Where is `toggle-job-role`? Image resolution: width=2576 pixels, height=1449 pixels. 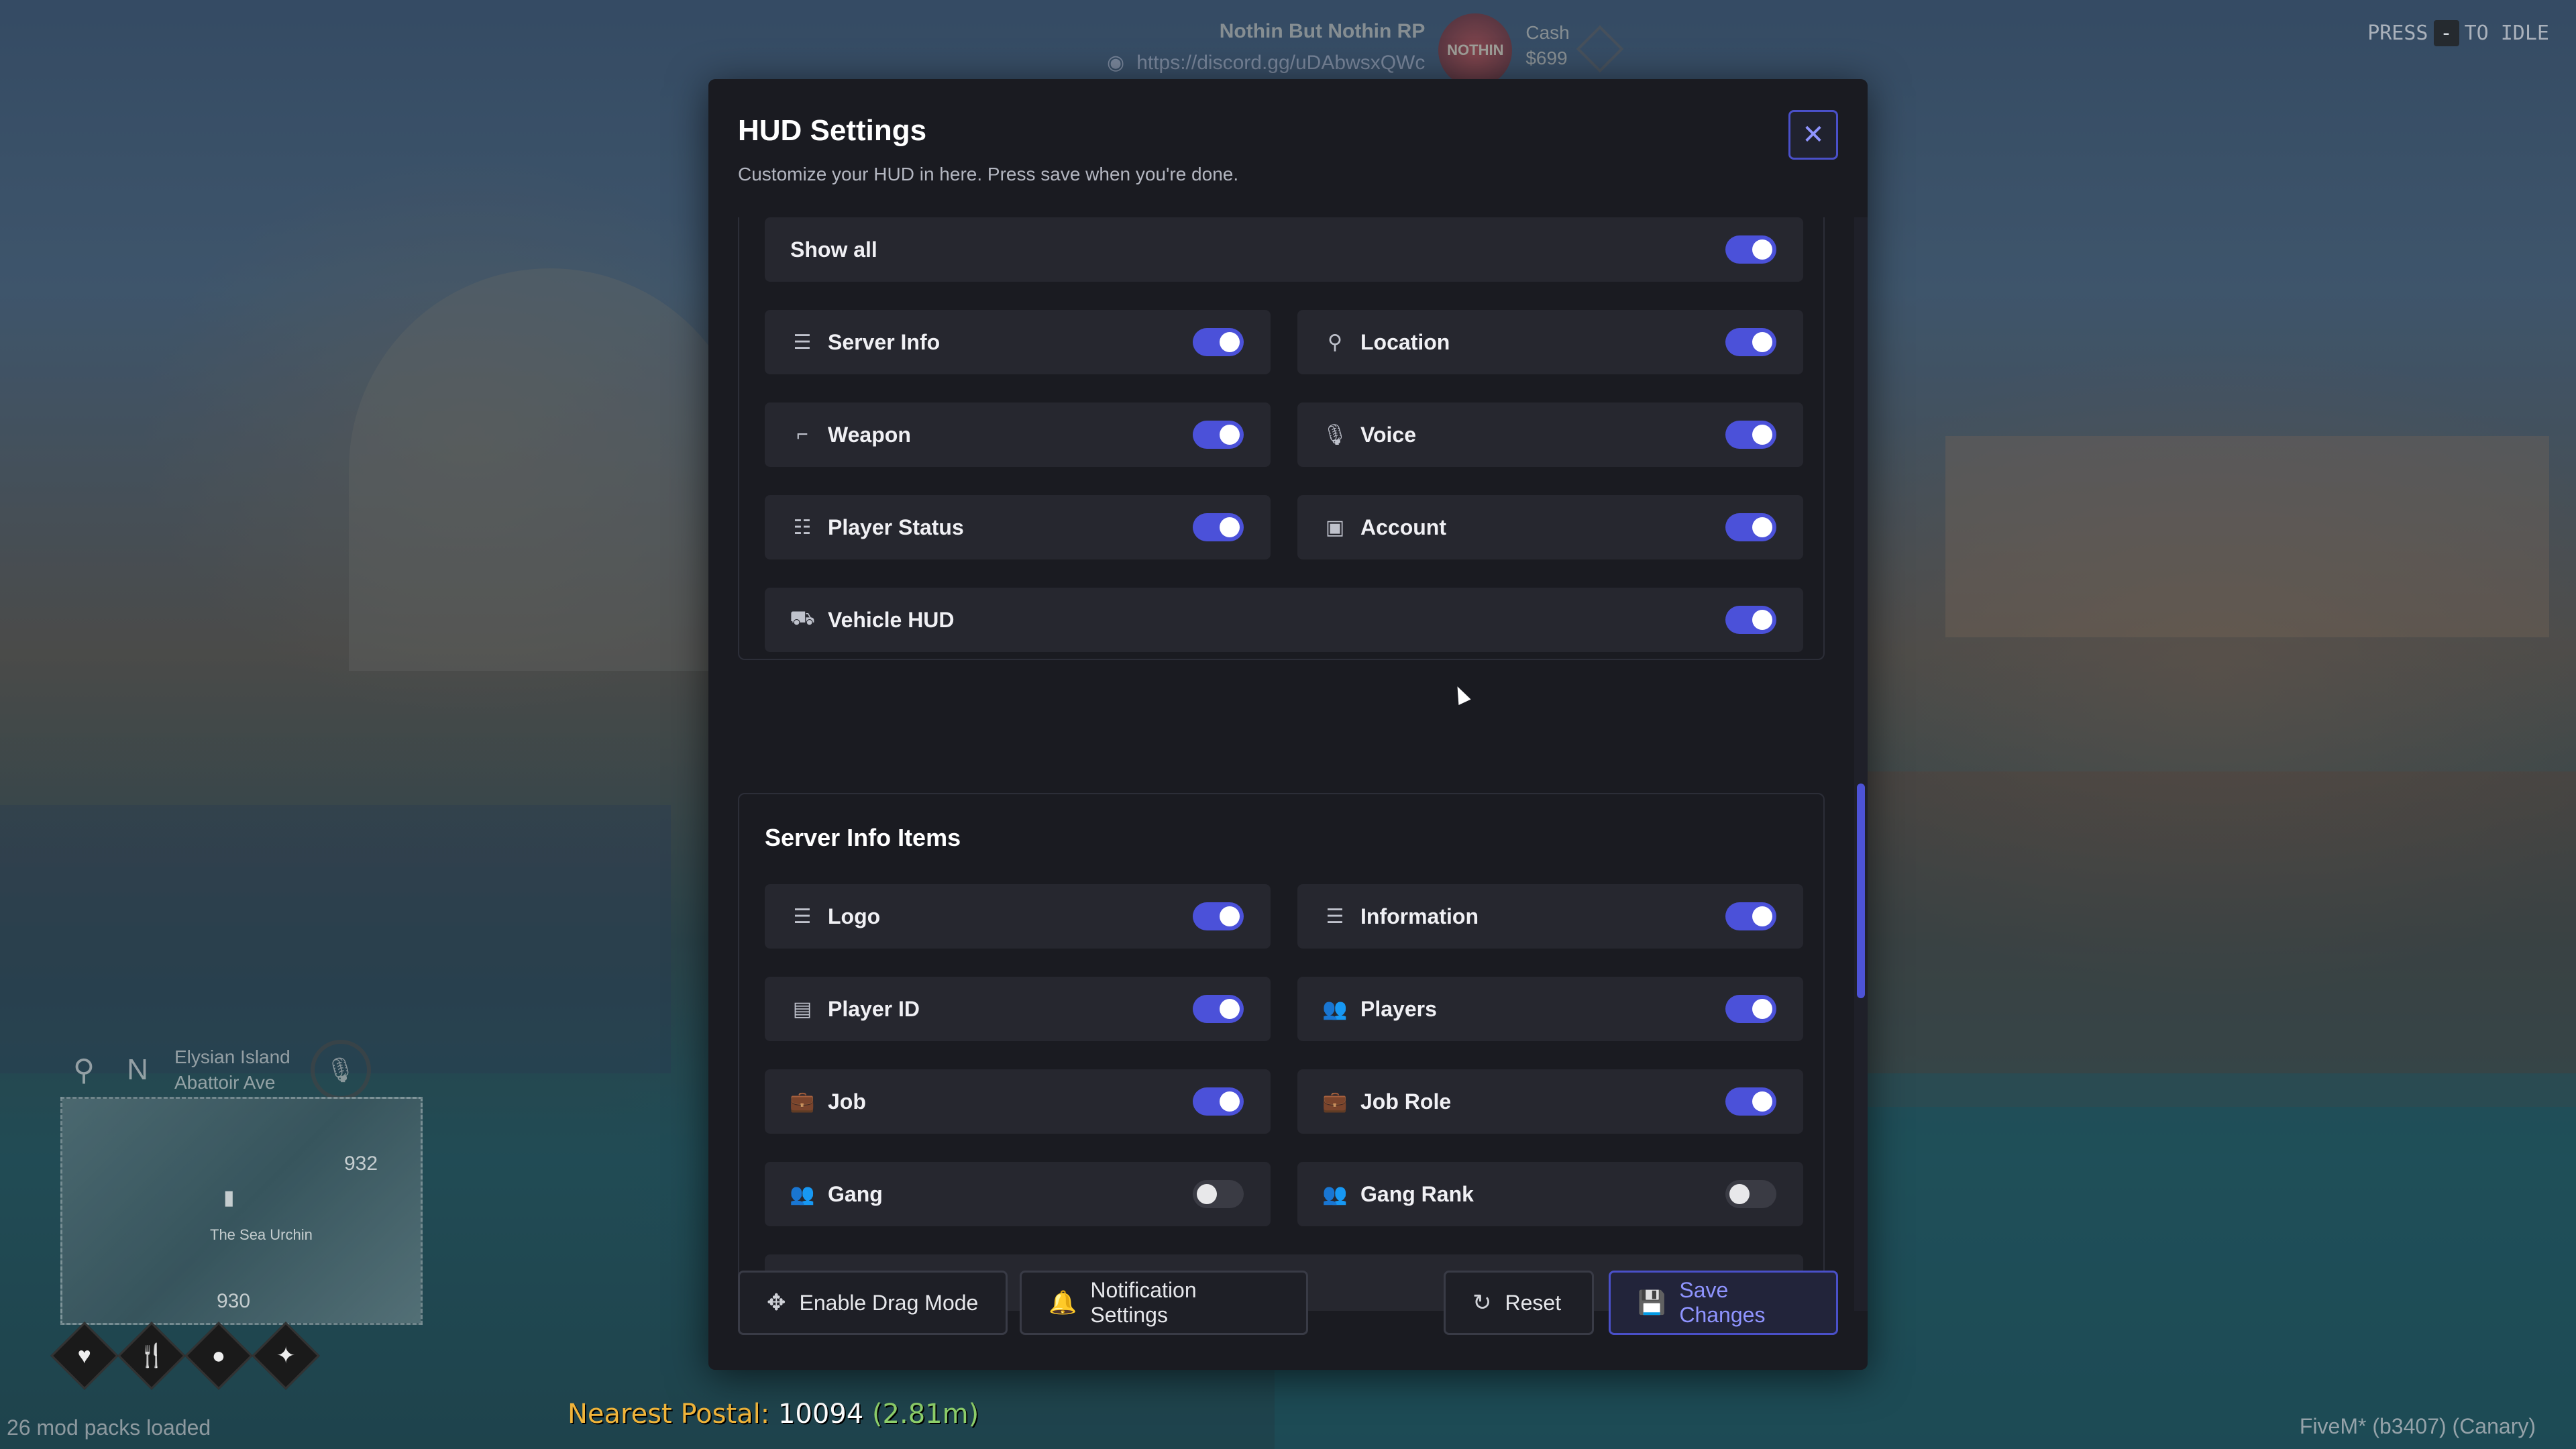 toggle-job-role is located at coordinates (1750, 1101).